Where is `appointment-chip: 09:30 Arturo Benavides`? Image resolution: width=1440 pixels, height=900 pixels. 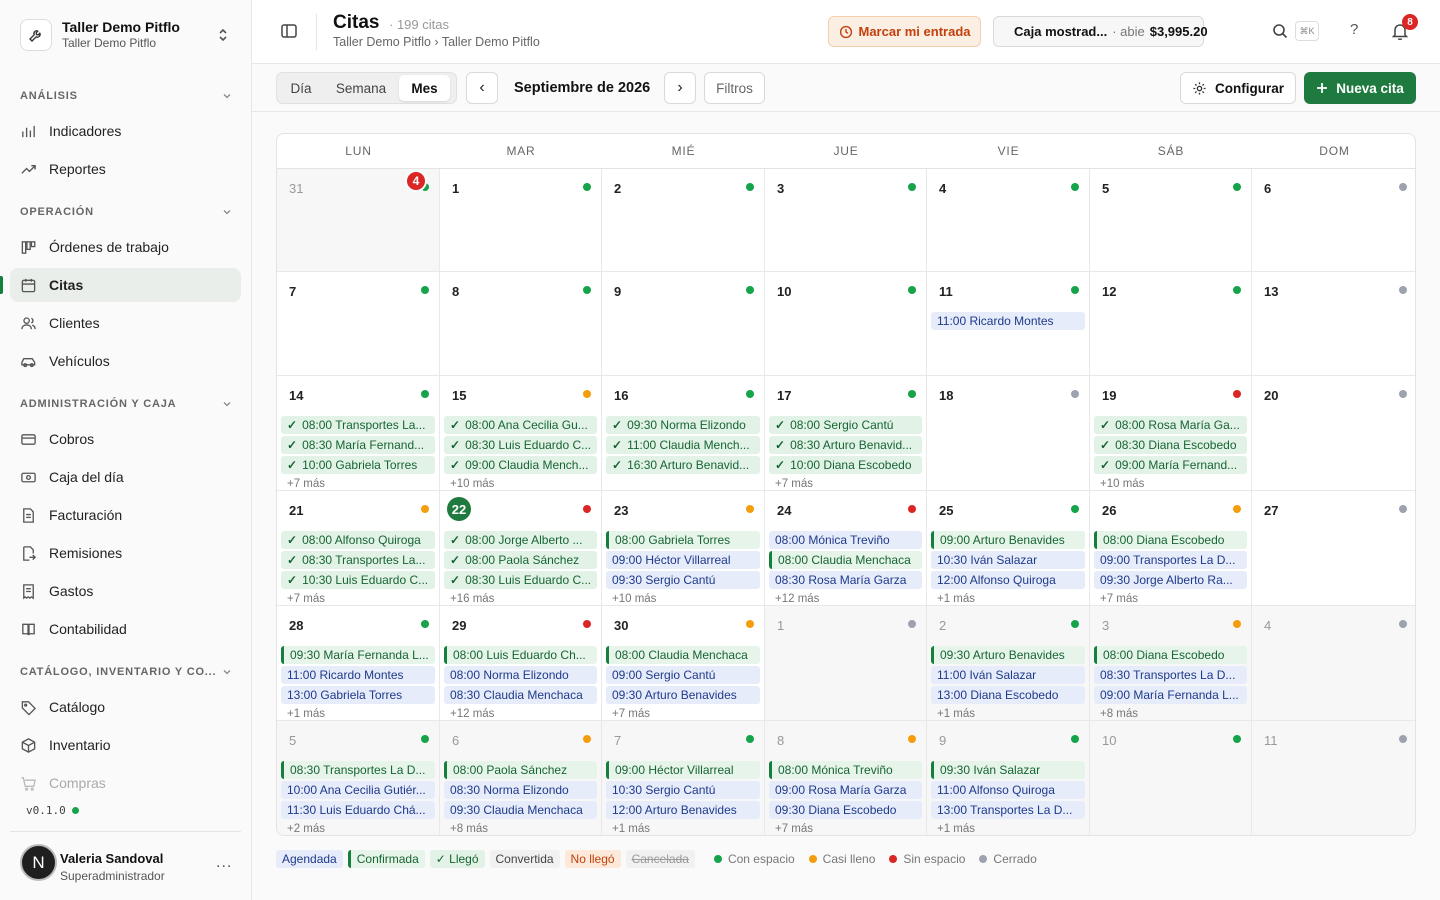
appointment-chip: 09:30 Arturo Benavides is located at coordinates (683, 695).